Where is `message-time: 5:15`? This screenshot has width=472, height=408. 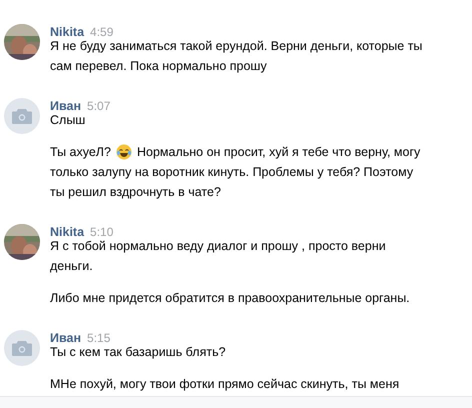 message-time: 5:15 is located at coordinates (98, 338).